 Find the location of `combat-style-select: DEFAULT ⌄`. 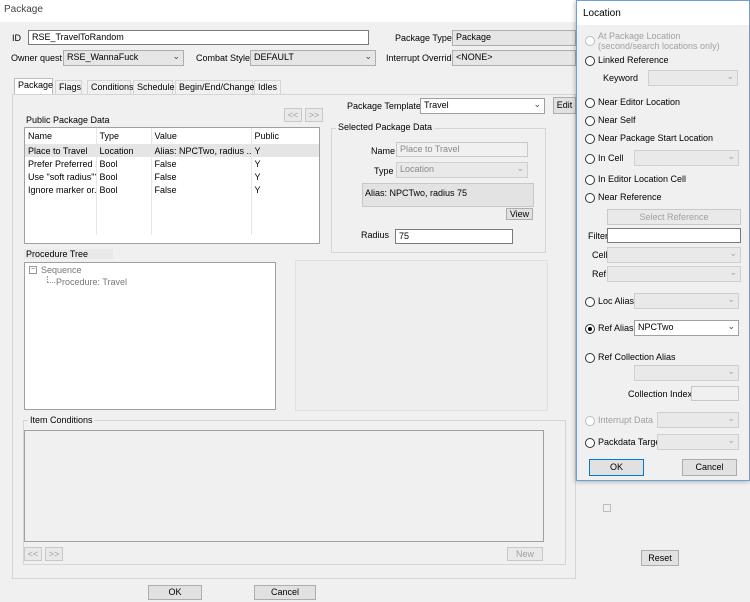

combat-style-select: DEFAULT ⌄ is located at coordinates (313, 58).